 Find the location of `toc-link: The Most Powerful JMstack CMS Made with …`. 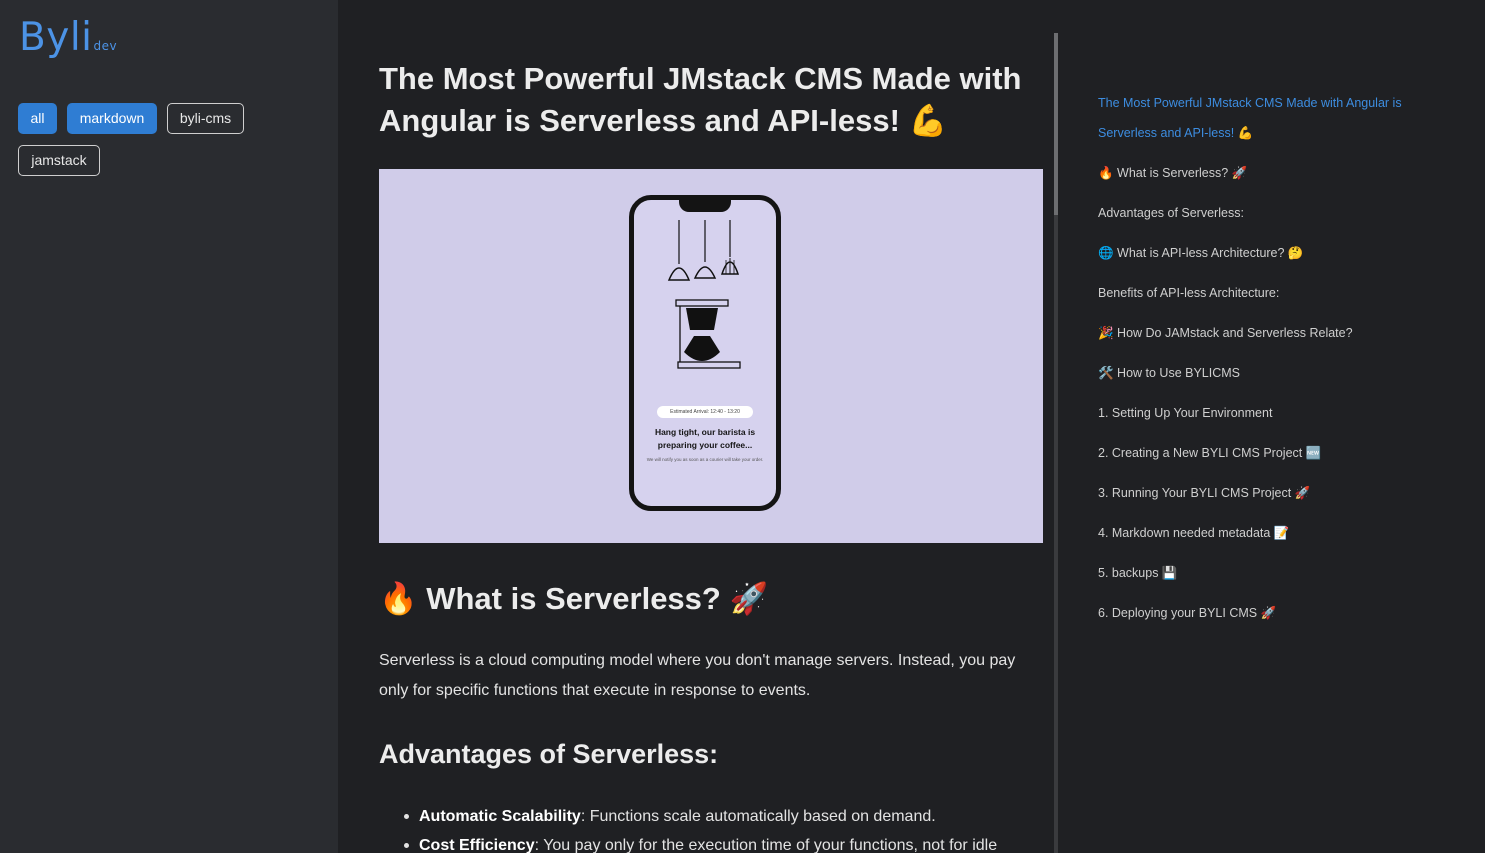

toc-link: The Most Powerful JMstack CMS Made with … is located at coordinates (1263, 118).